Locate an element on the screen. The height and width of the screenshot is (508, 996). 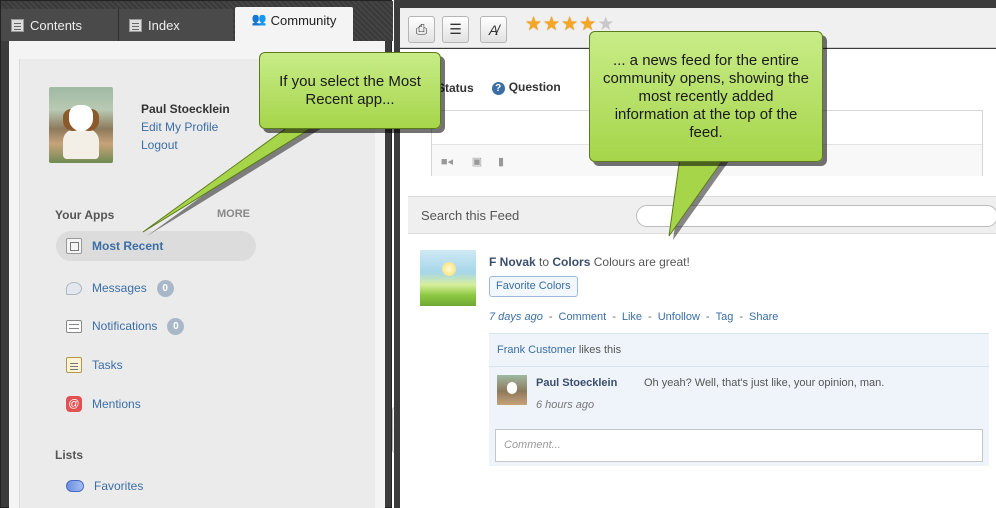
notifications-icon is located at coordinates (74, 326).